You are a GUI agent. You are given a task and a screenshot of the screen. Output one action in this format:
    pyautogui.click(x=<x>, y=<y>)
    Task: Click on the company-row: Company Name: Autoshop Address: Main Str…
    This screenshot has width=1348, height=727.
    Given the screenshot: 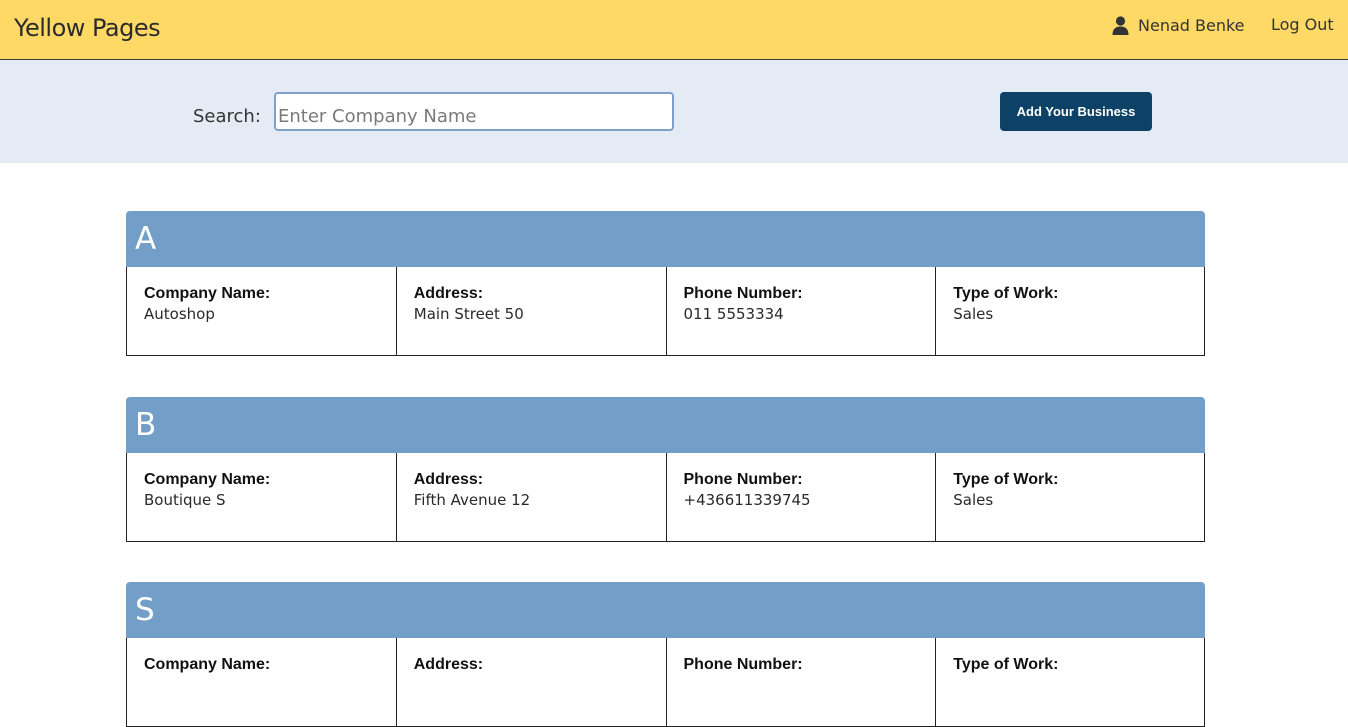 What is the action you would take?
    pyautogui.click(x=665, y=311)
    